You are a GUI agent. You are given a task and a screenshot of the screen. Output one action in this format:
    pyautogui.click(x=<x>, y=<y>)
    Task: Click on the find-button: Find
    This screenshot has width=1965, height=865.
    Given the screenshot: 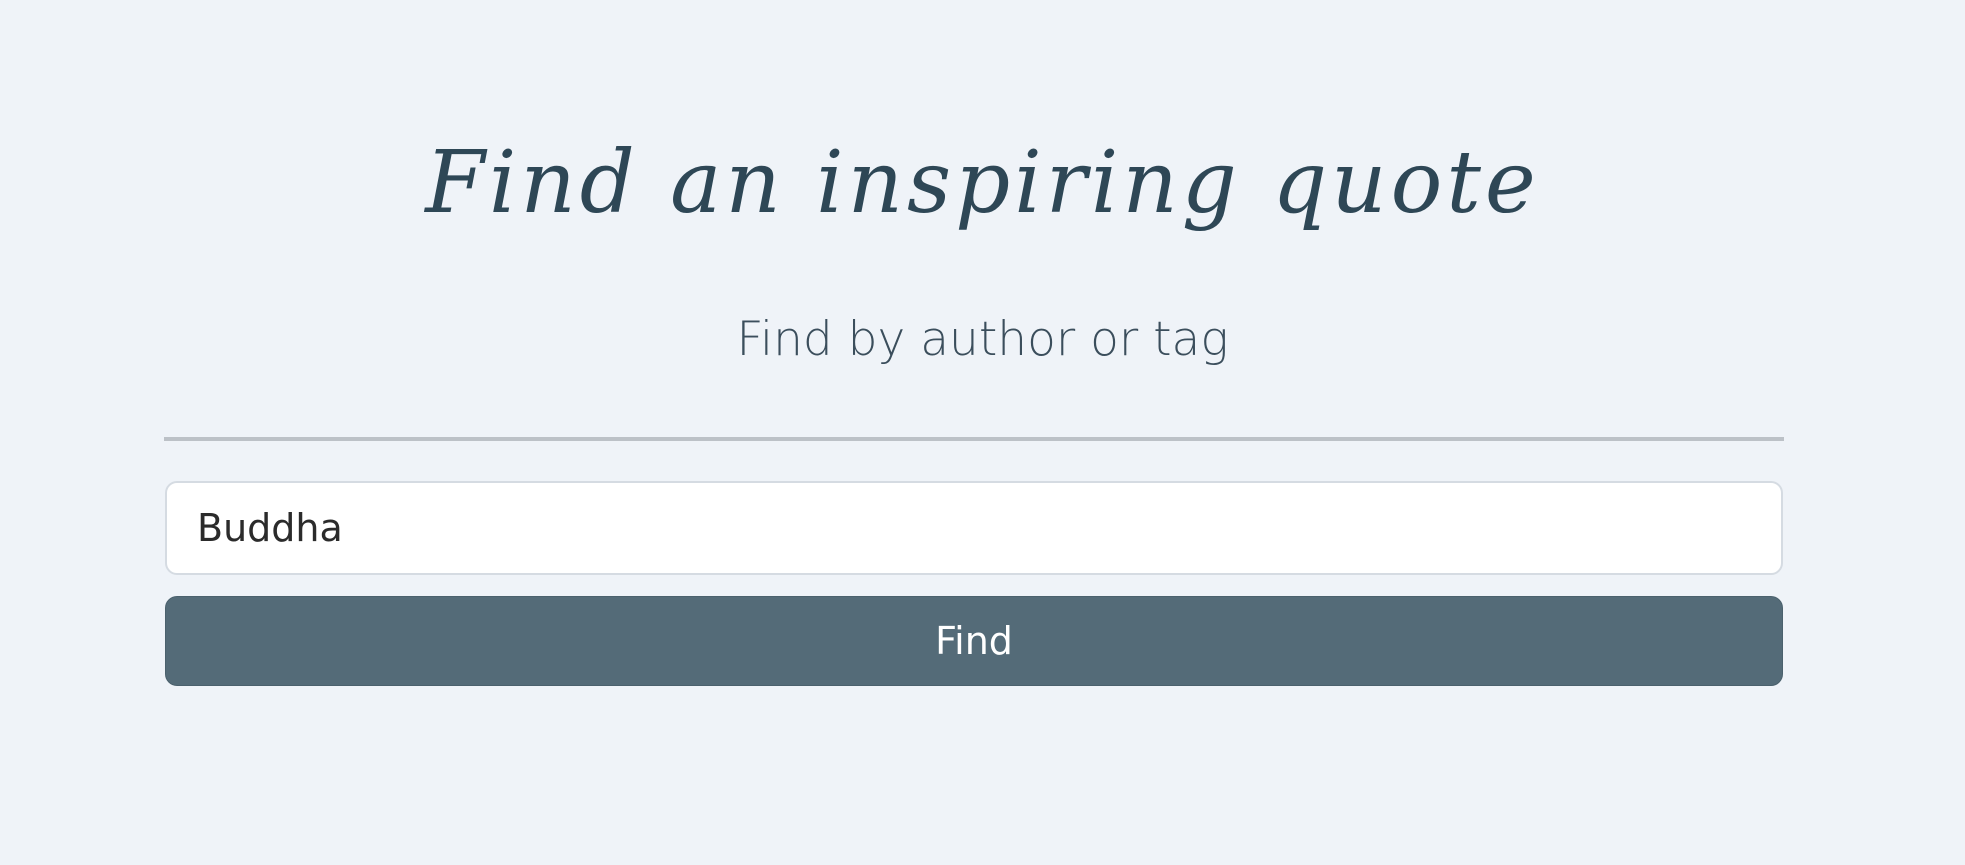 What is the action you would take?
    pyautogui.click(x=974, y=641)
    